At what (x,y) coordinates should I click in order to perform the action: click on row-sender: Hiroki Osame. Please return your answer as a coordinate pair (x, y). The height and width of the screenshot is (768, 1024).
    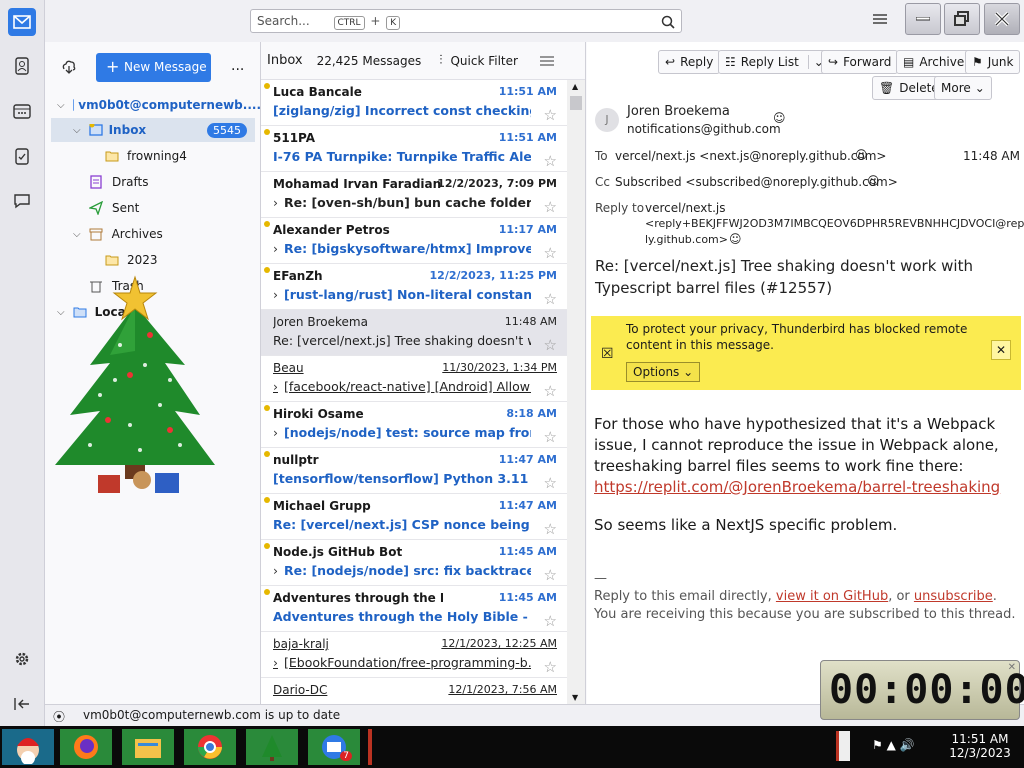
    Looking at the image, I should click on (318, 414).